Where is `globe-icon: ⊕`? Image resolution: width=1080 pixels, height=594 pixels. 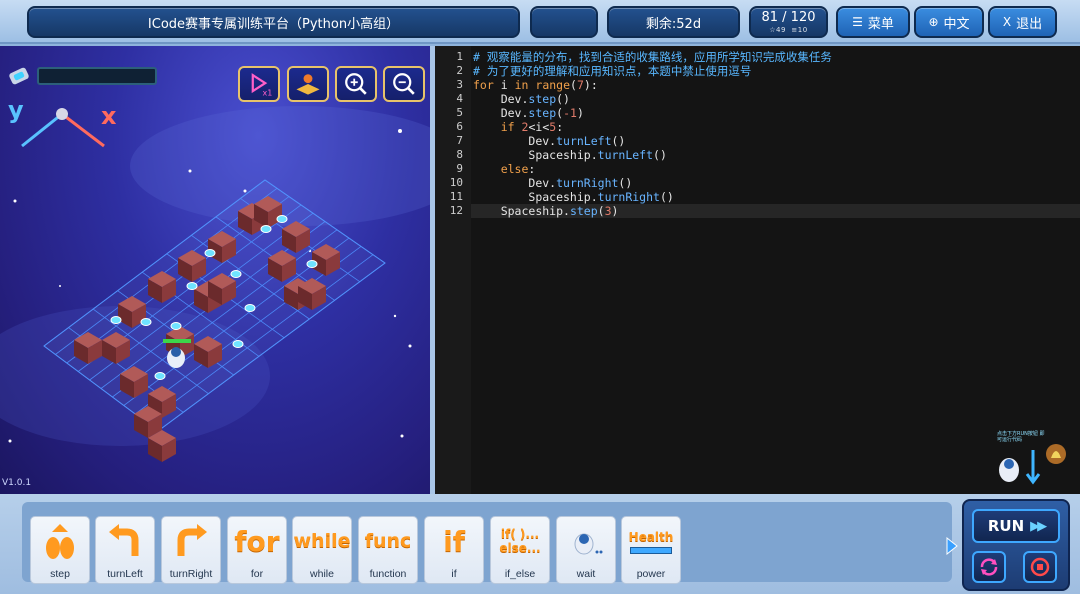
globe-icon: ⊕ is located at coordinates (933, 22).